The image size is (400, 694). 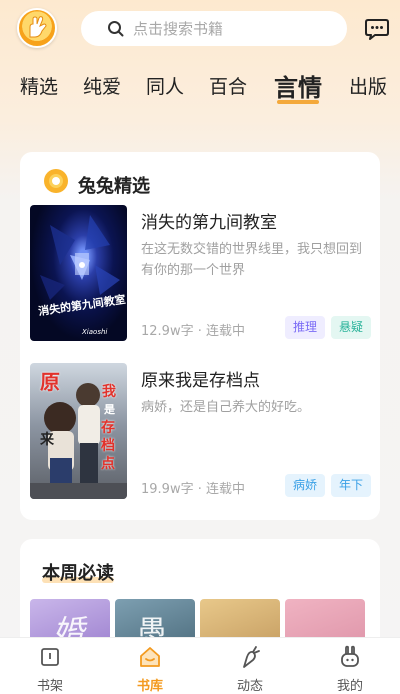 What do you see at coordinates (78, 431) in the screenshot?
I see `book-cover: 原 来 我 是 存 档 点` at bounding box center [78, 431].